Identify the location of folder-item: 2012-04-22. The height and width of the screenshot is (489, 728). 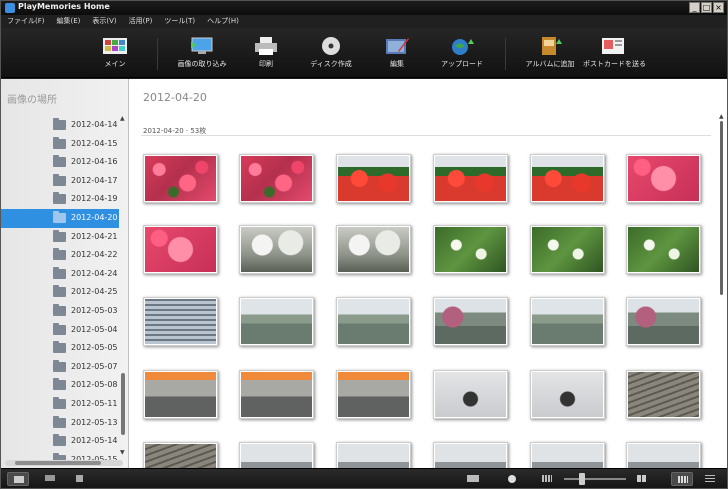
(60, 255).